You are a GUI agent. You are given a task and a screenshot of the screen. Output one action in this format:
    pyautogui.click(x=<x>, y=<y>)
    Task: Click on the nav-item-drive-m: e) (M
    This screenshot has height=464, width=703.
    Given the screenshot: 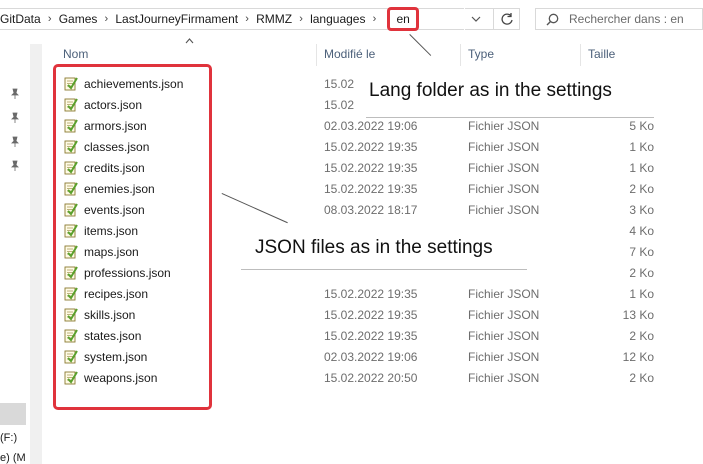 What is the action you would take?
    pyautogui.click(x=13, y=458)
    